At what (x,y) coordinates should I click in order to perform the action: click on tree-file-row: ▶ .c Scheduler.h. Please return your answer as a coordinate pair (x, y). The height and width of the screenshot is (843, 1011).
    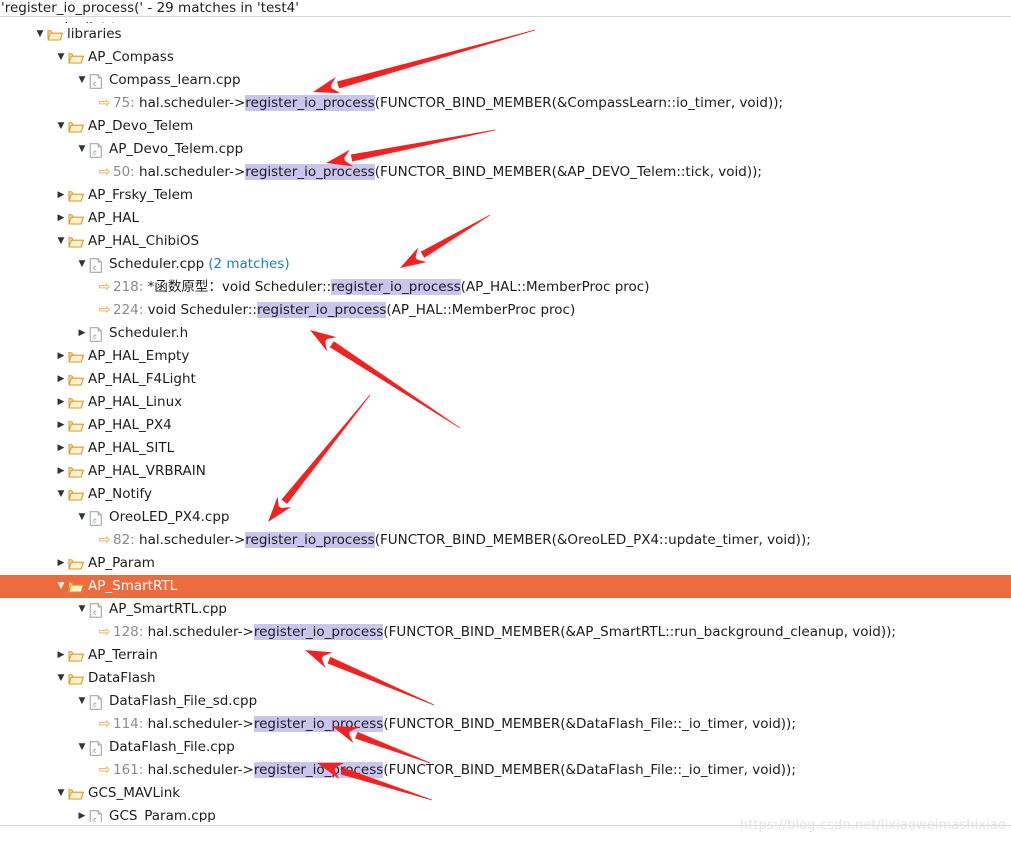
    Looking at the image, I should click on (505, 333).